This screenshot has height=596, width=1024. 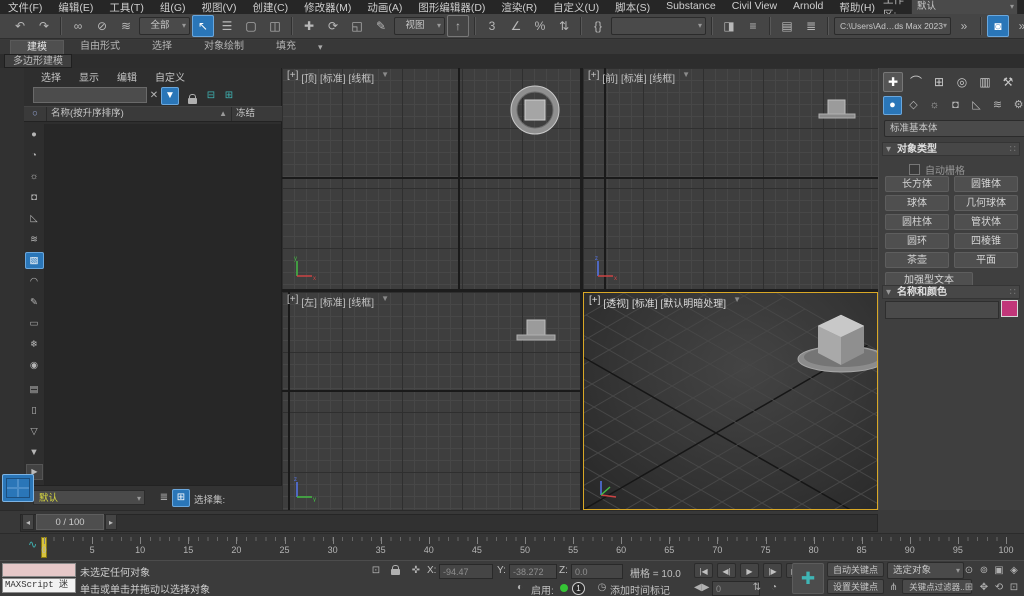 What do you see at coordinates (203, 26) in the screenshot?
I see `select-object-icon: ↖` at bounding box center [203, 26].